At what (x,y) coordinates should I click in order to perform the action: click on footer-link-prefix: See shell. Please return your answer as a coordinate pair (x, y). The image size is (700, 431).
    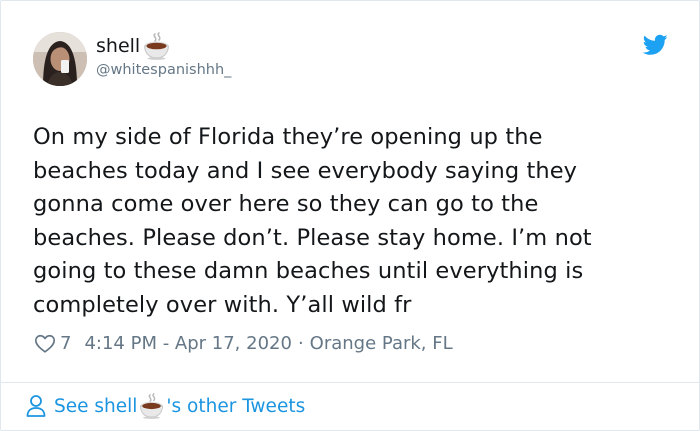
    Looking at the image, I should click on (95, 406).